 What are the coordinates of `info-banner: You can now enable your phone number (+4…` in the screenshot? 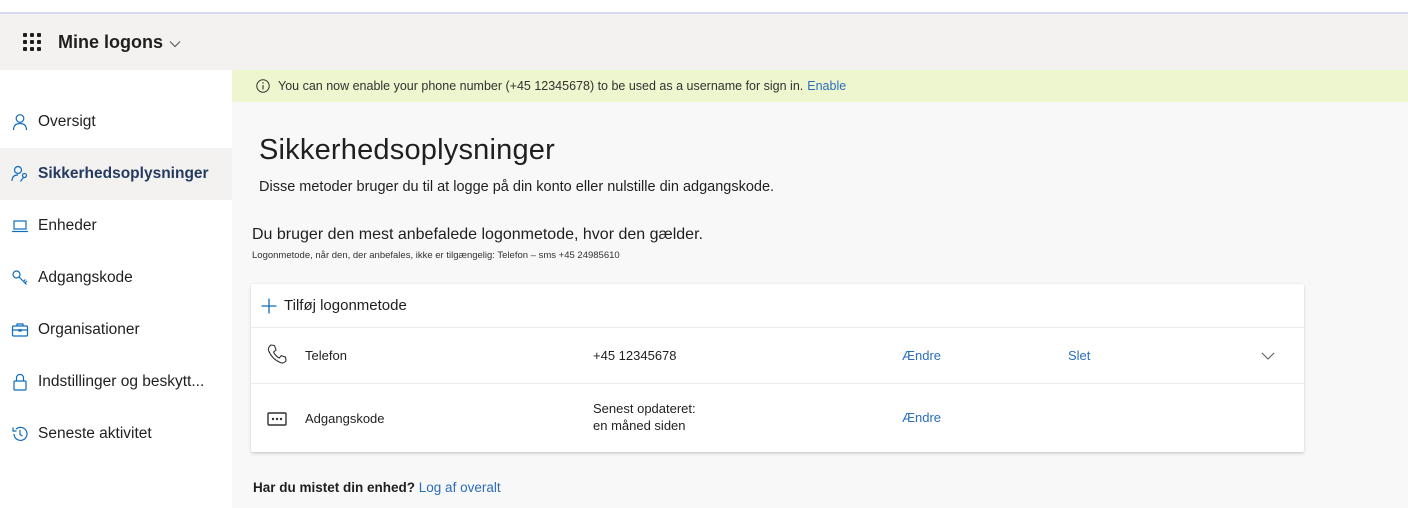 It's located at (820, 86).